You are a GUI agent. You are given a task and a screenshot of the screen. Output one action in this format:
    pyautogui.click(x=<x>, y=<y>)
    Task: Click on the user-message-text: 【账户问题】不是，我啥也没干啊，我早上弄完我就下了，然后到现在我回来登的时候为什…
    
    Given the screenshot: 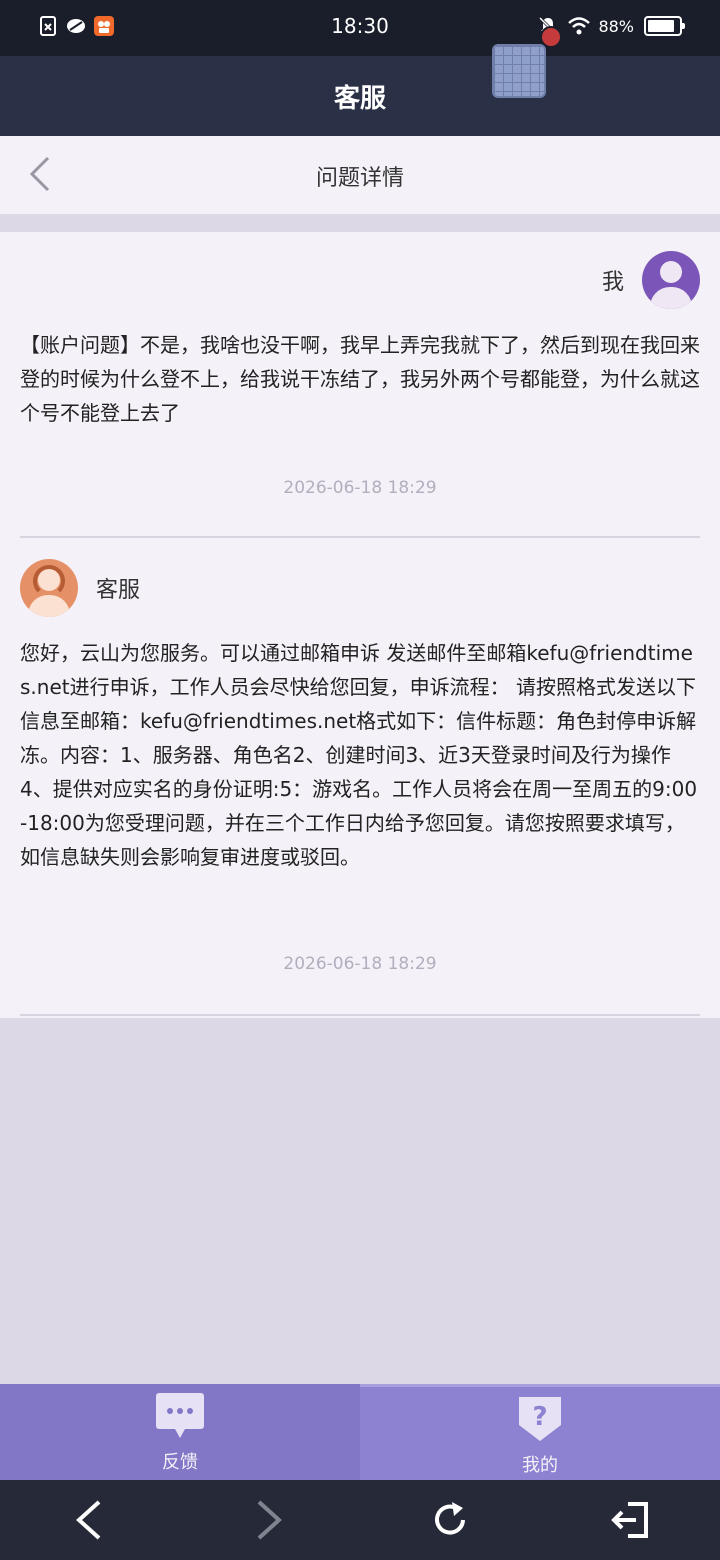 What is the action you would take?
    pyautogui.click(x=360, y=379)
    